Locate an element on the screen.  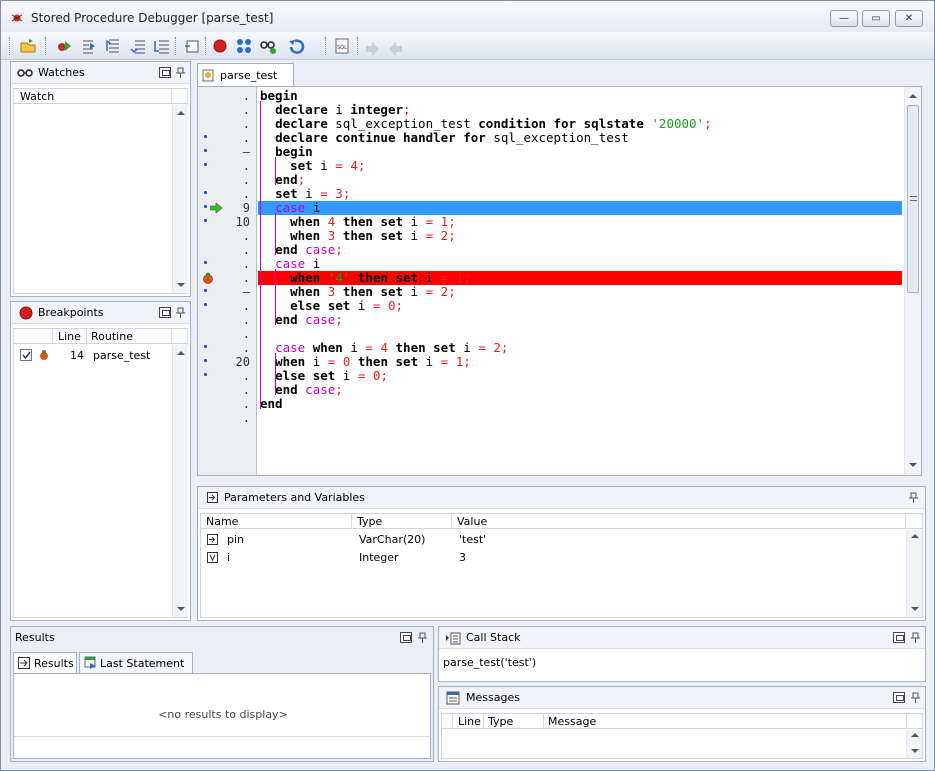
code-line: set i = 3; is located at coordinates (580, 194).